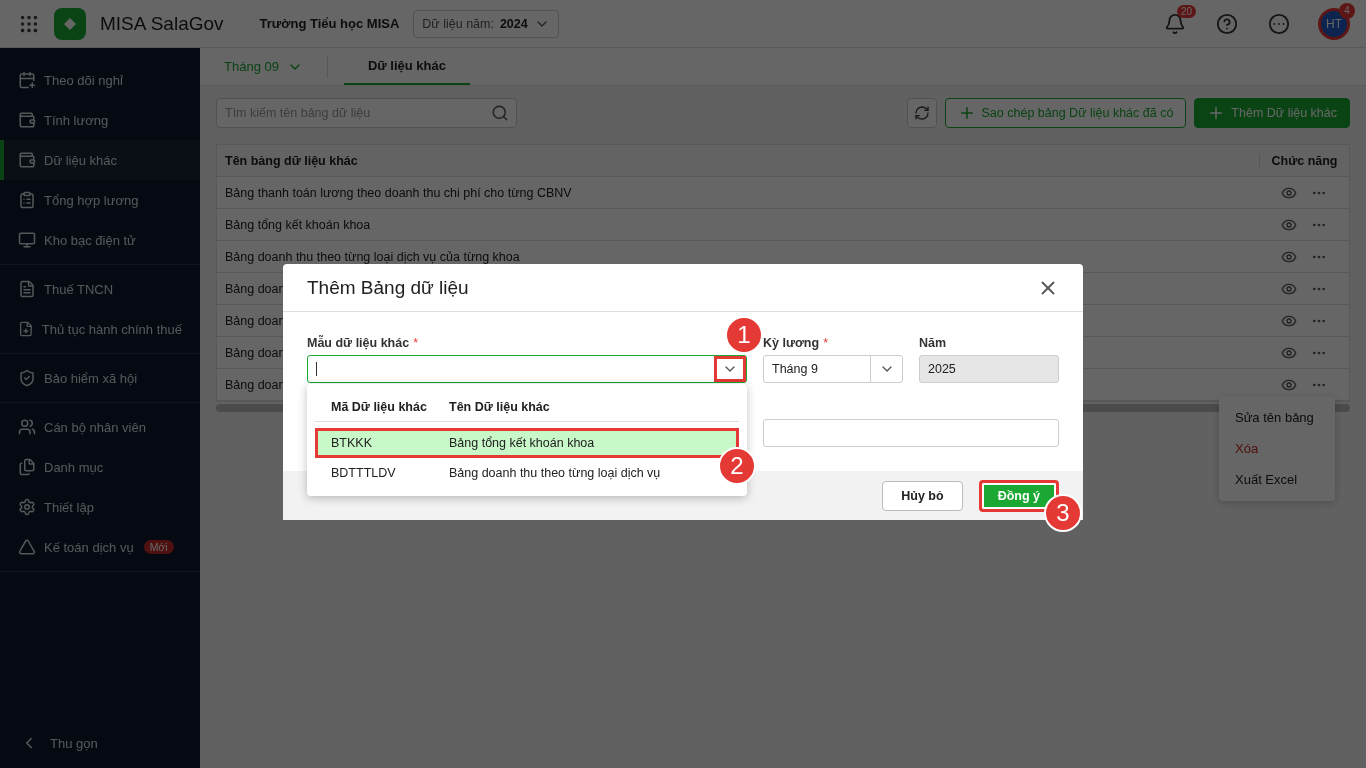 This screenshot has width=1366, height=768. Describe the element at coordinates (833, 369) in the screenshot. I see `select-field: Tháng 9` at that location.